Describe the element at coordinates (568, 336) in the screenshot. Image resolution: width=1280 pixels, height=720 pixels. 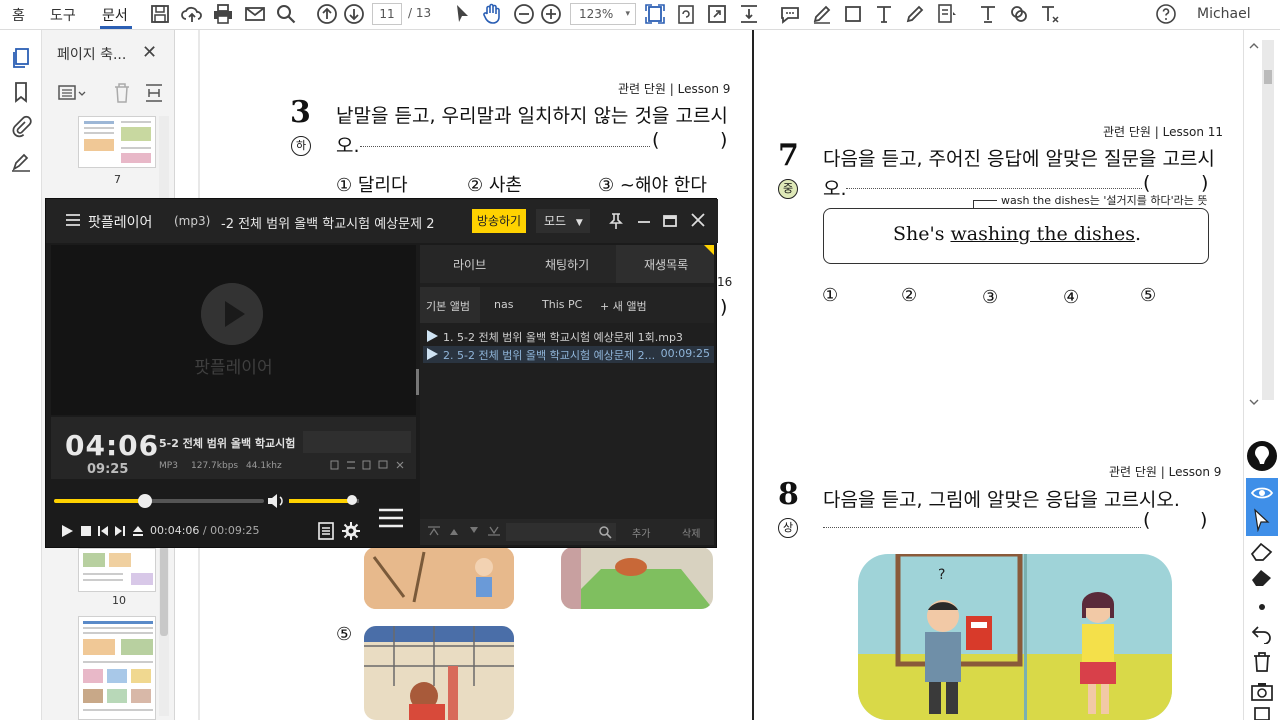
I see `playlist-item: 1. 5-2 전체 범위 올백 학교시험 예상문제 1회.mp3` at that location.